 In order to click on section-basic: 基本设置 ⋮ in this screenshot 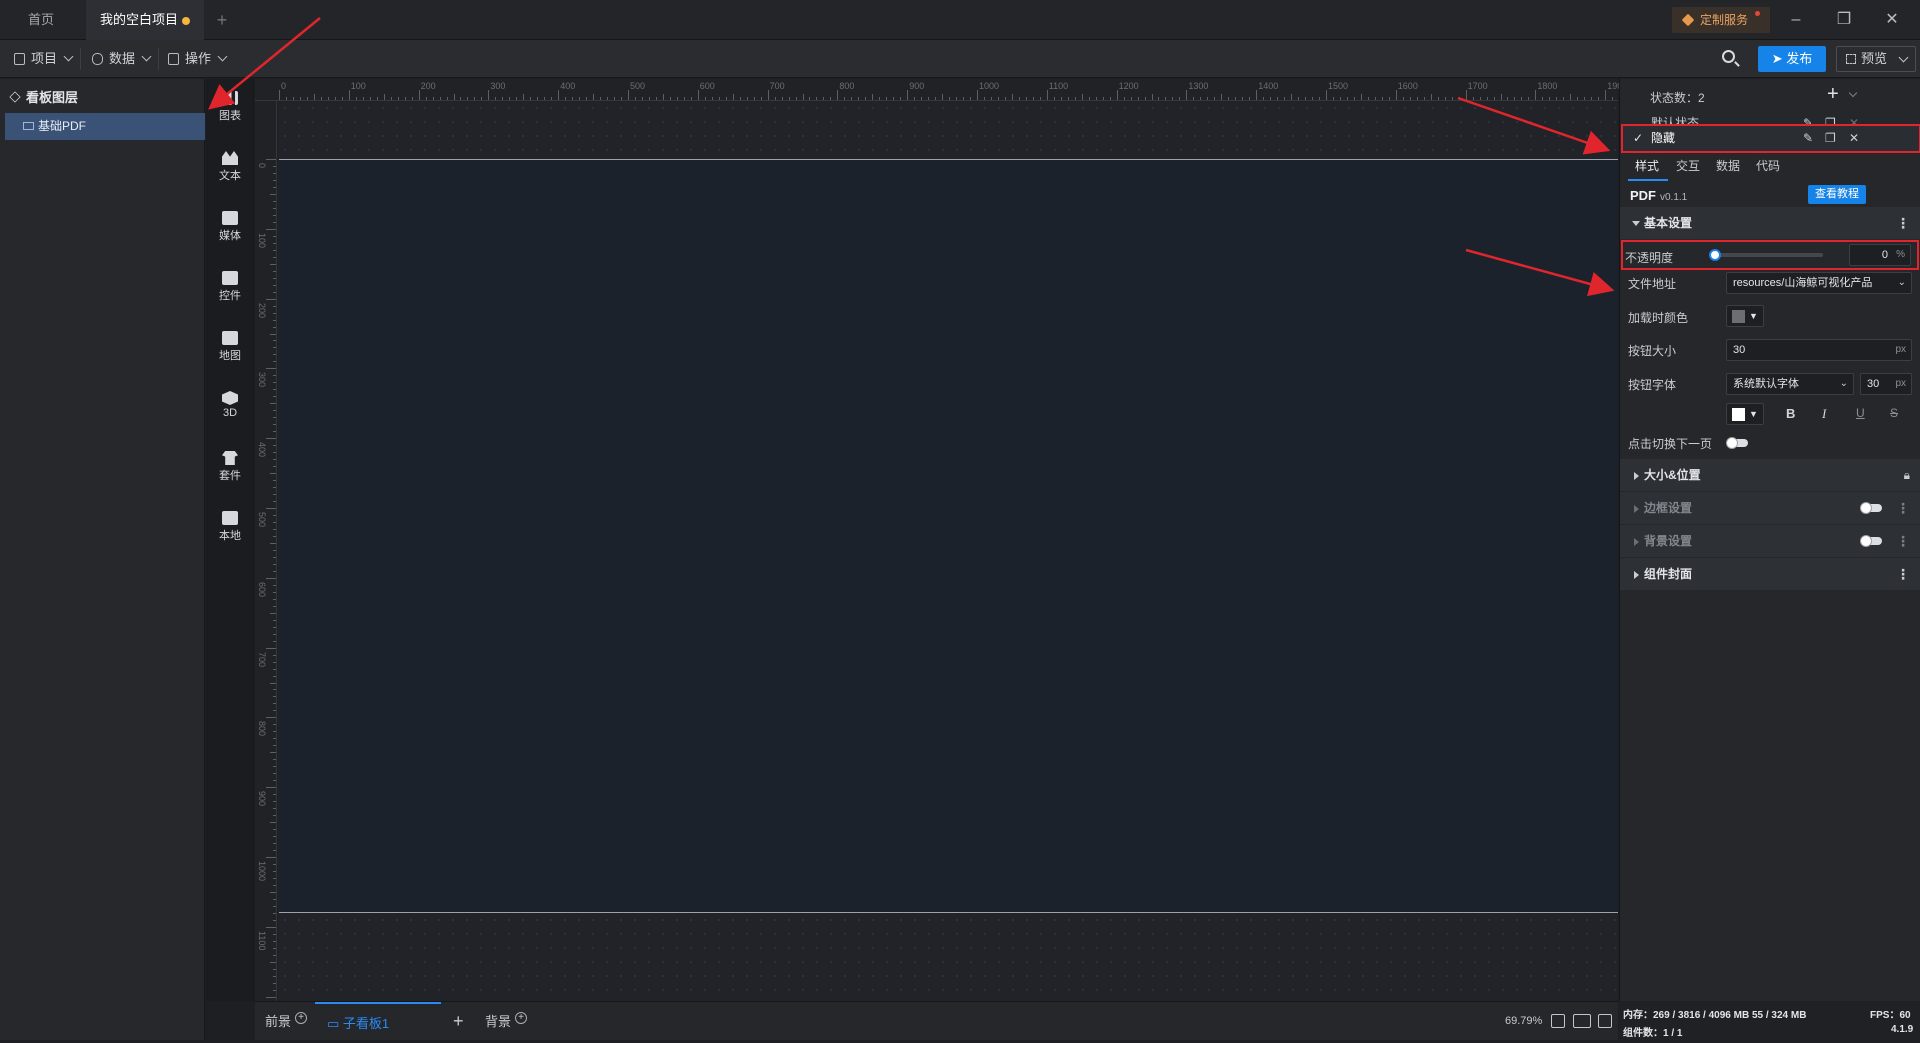, I will do `click(1770, 223)`.